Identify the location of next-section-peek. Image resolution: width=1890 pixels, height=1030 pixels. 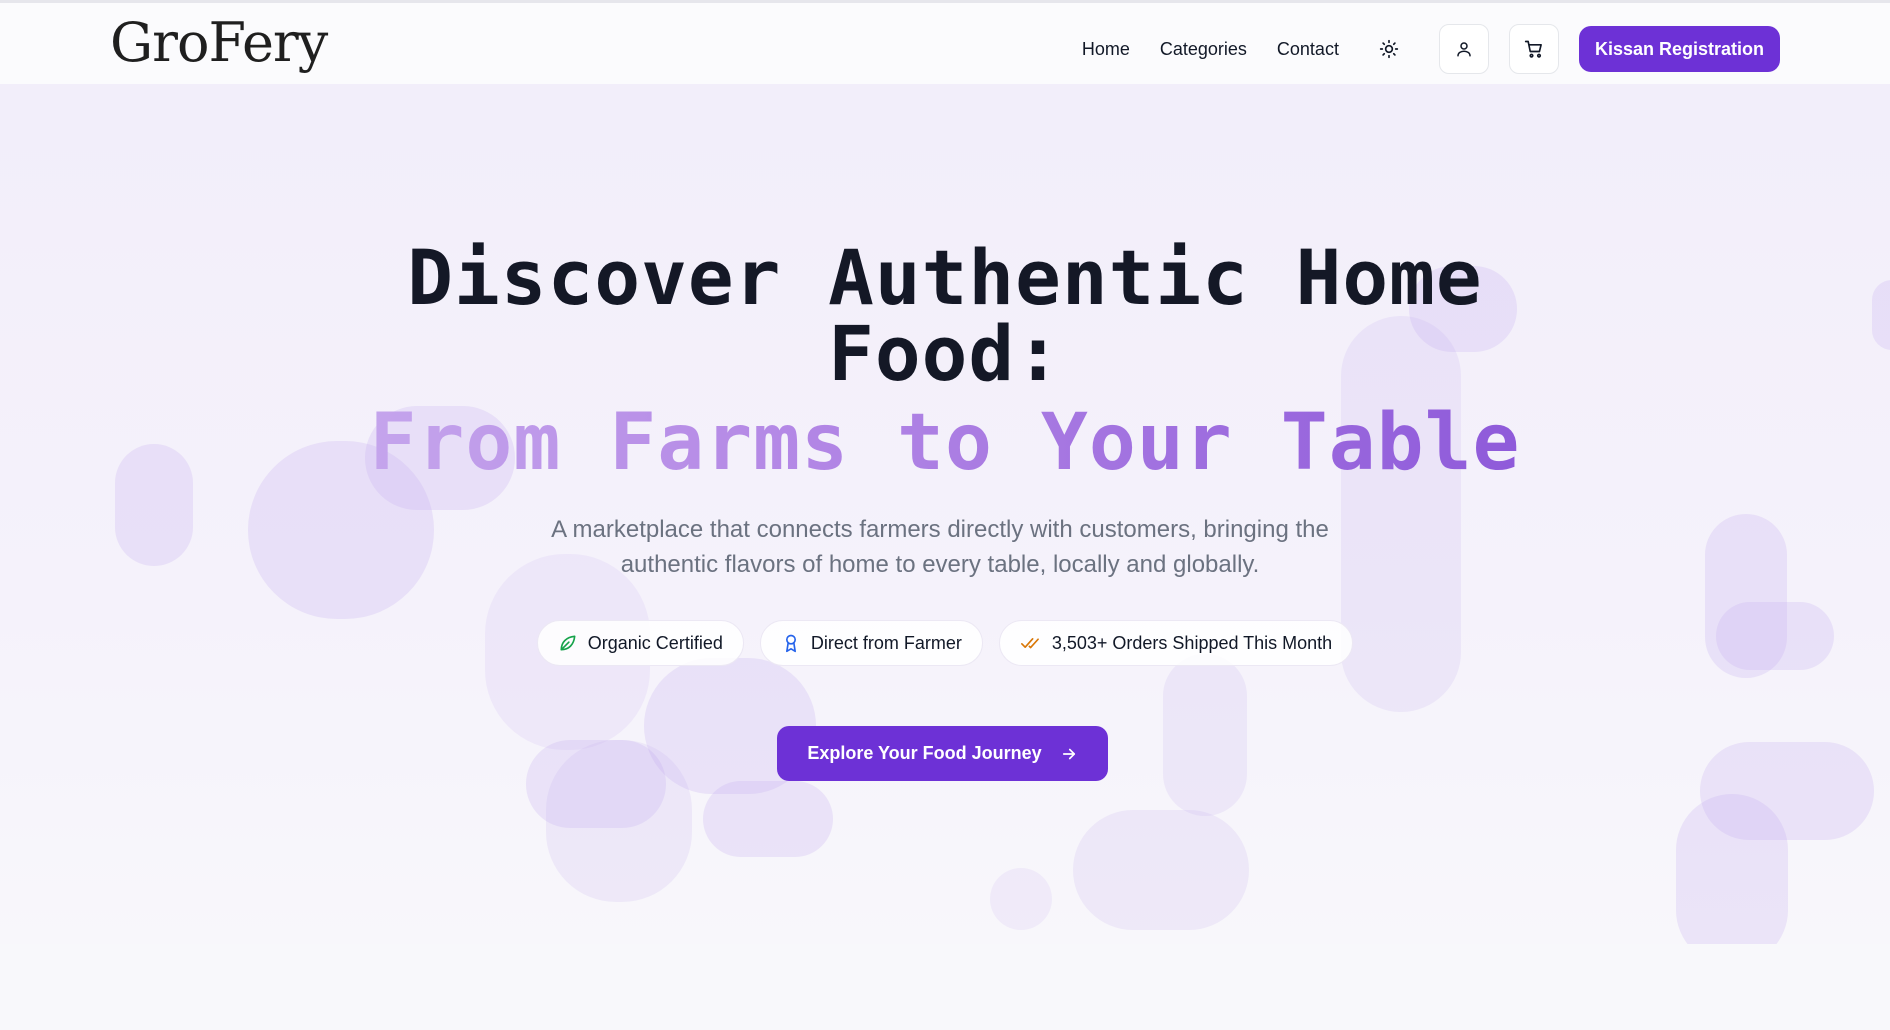
(945, 987).